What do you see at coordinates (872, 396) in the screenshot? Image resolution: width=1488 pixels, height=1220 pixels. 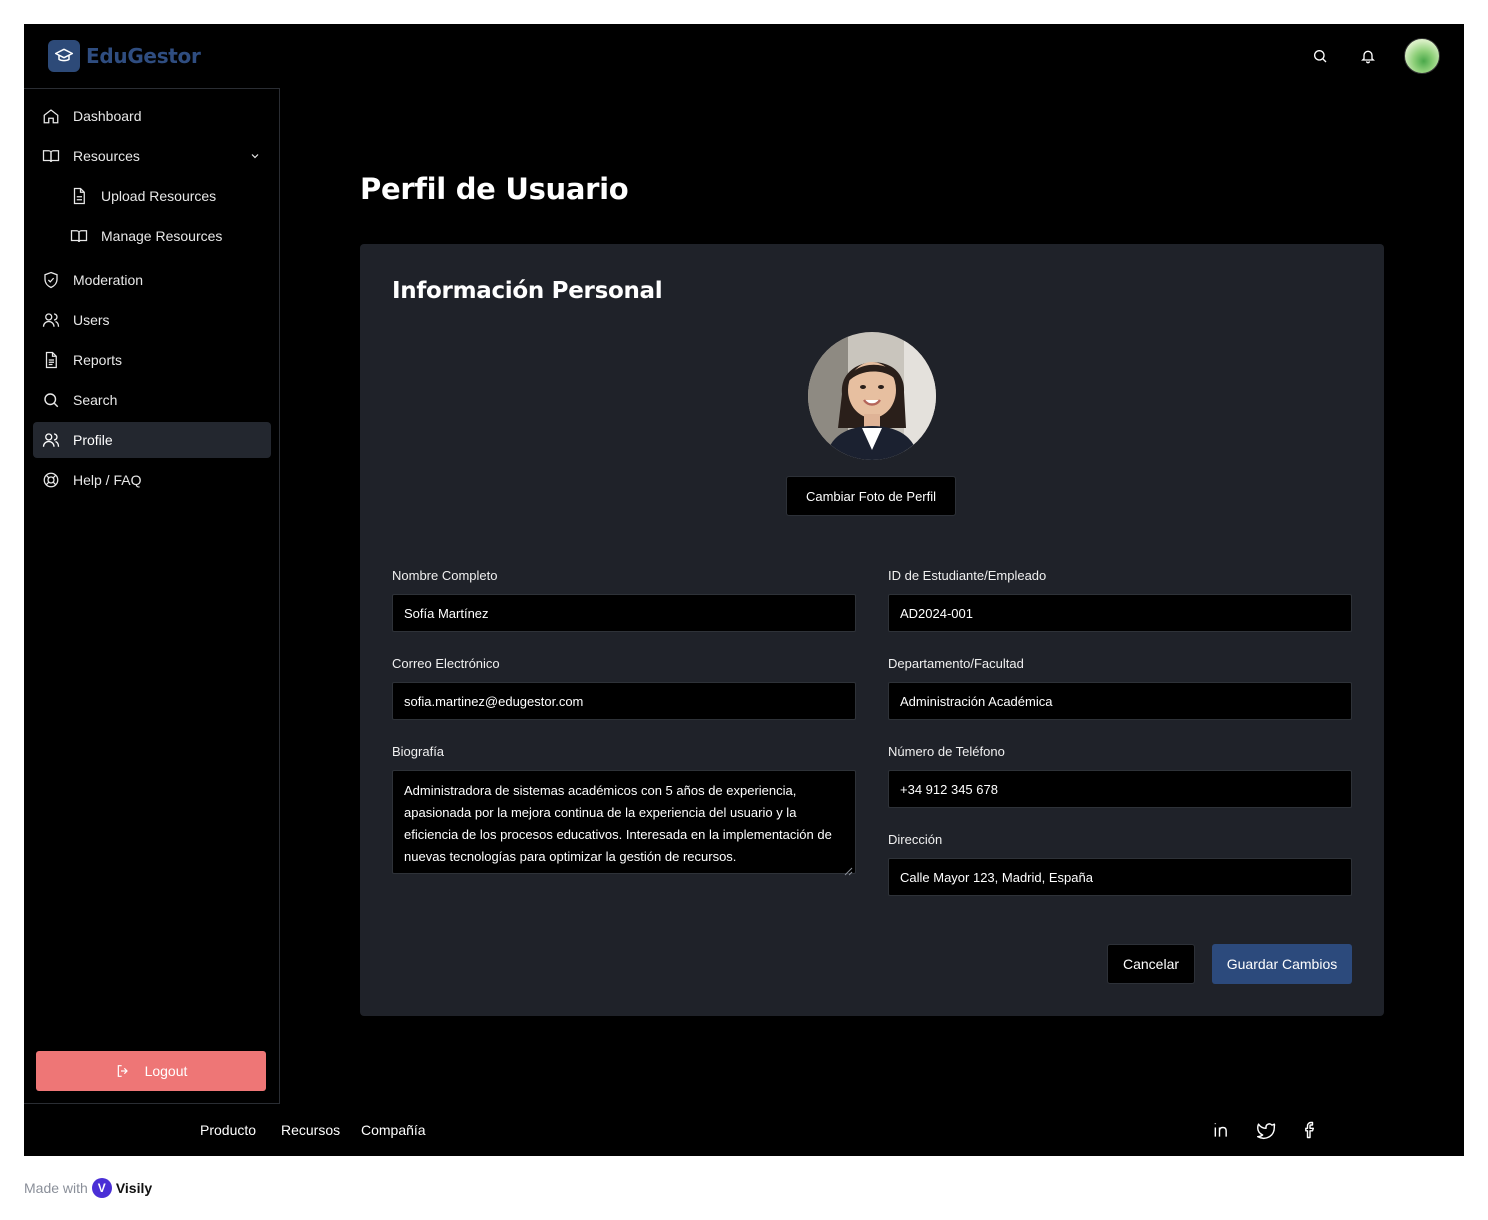 I see `profile-photo` at bounding box center [872, 396].